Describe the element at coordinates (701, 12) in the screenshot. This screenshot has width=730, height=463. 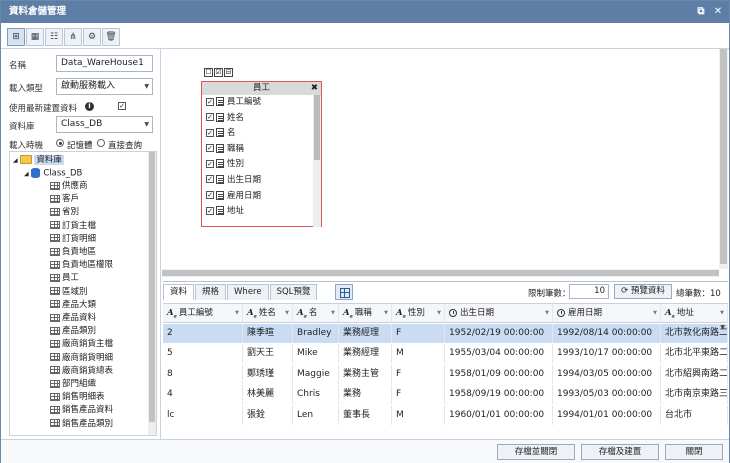
I see `restore-icon: ⧉` at that location.